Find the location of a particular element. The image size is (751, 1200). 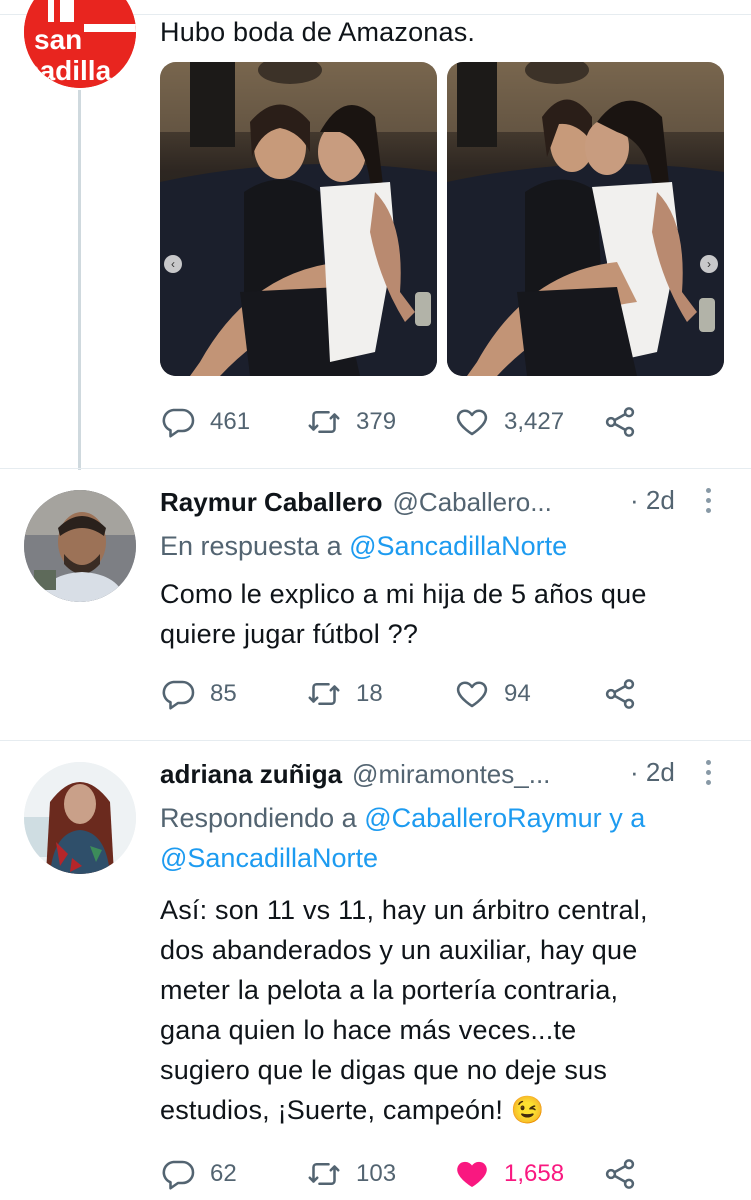

reply1-share-button is located at coordinates (620, 694).